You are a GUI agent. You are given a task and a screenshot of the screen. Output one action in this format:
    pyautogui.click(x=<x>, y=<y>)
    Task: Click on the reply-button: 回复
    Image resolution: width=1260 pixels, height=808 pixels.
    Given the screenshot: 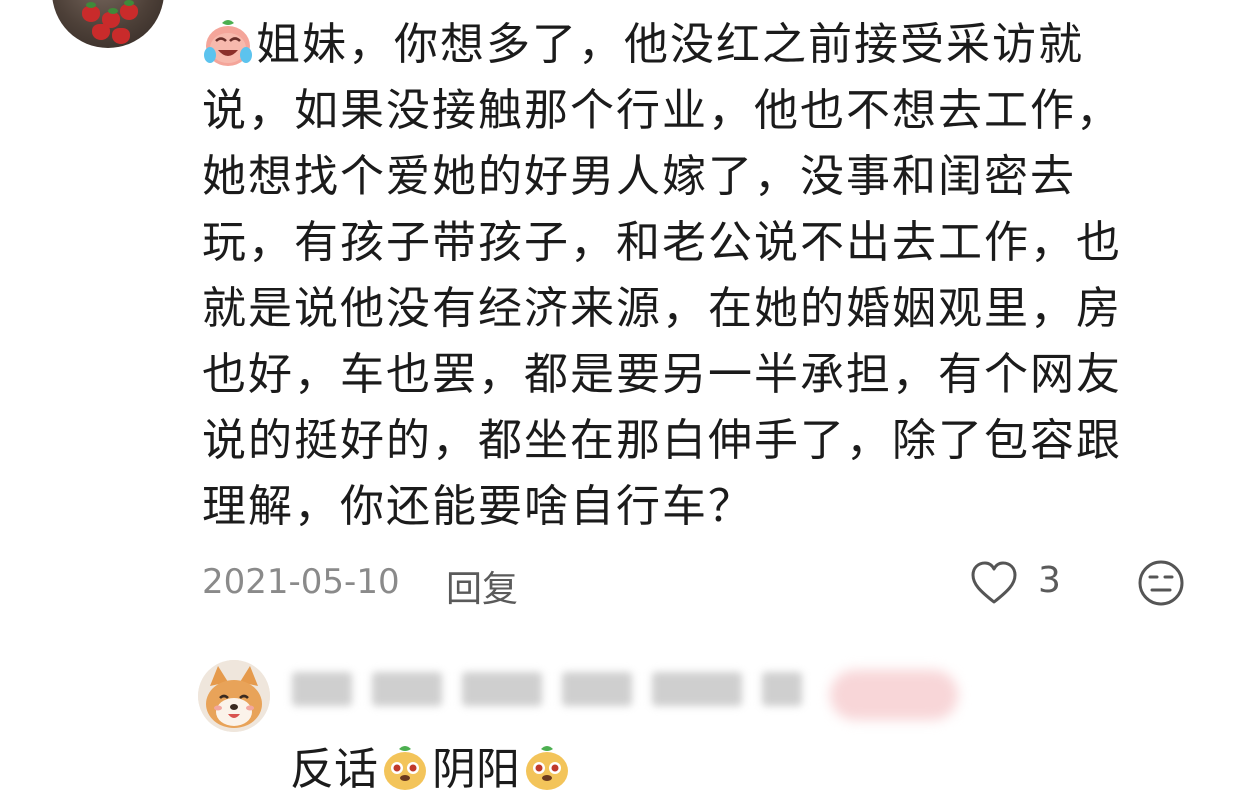 What is the action you would take?
    pyautogui.click(x=482, y=586)
    